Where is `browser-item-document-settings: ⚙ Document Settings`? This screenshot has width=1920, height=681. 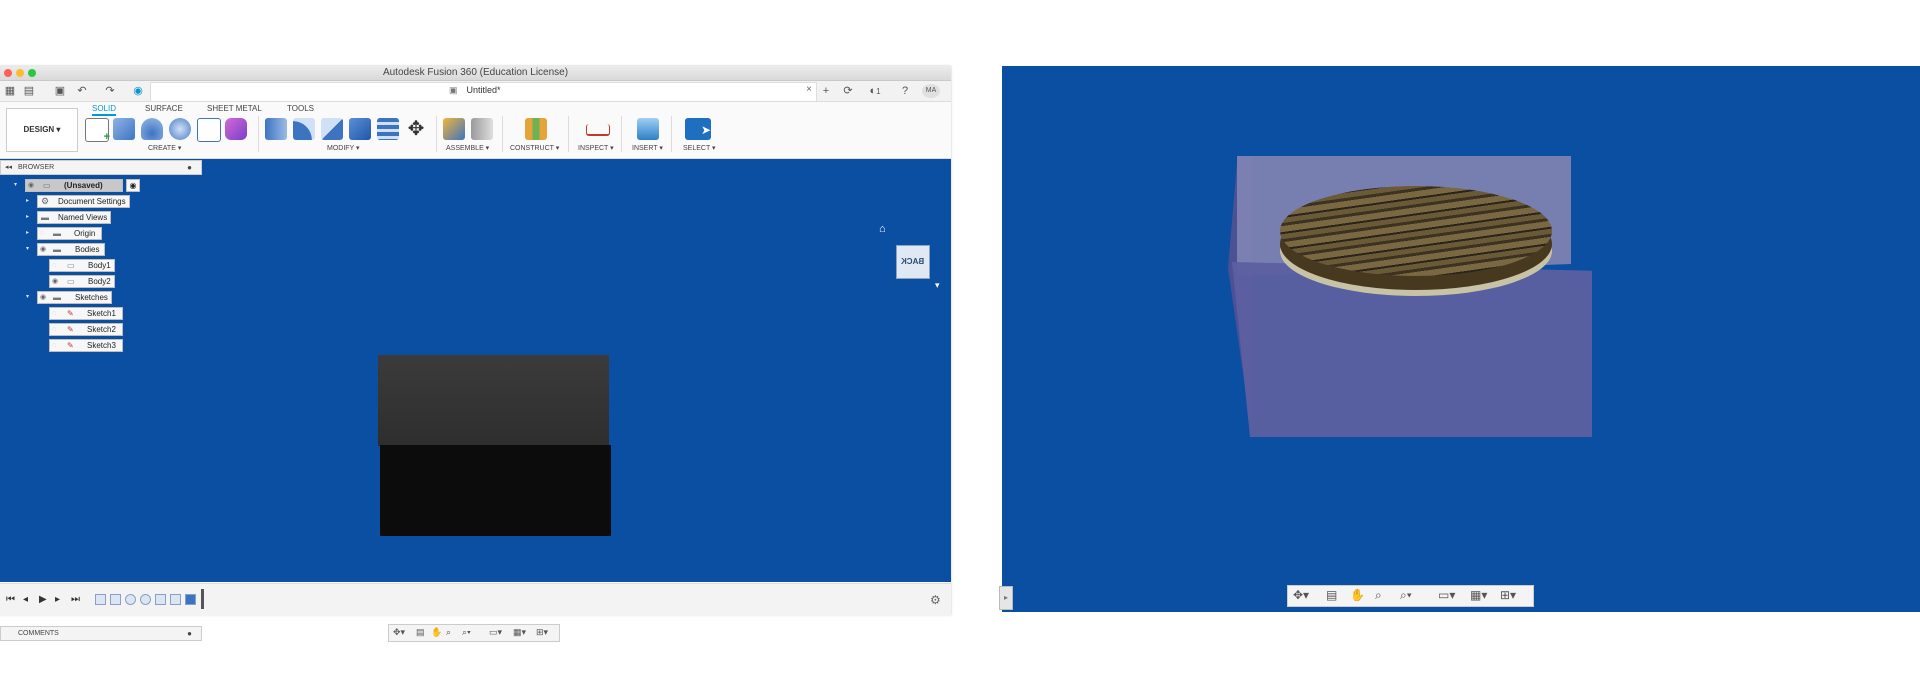
browser-item-document-settings: ⚙ Document Settings is located at coordinates (83, 201).